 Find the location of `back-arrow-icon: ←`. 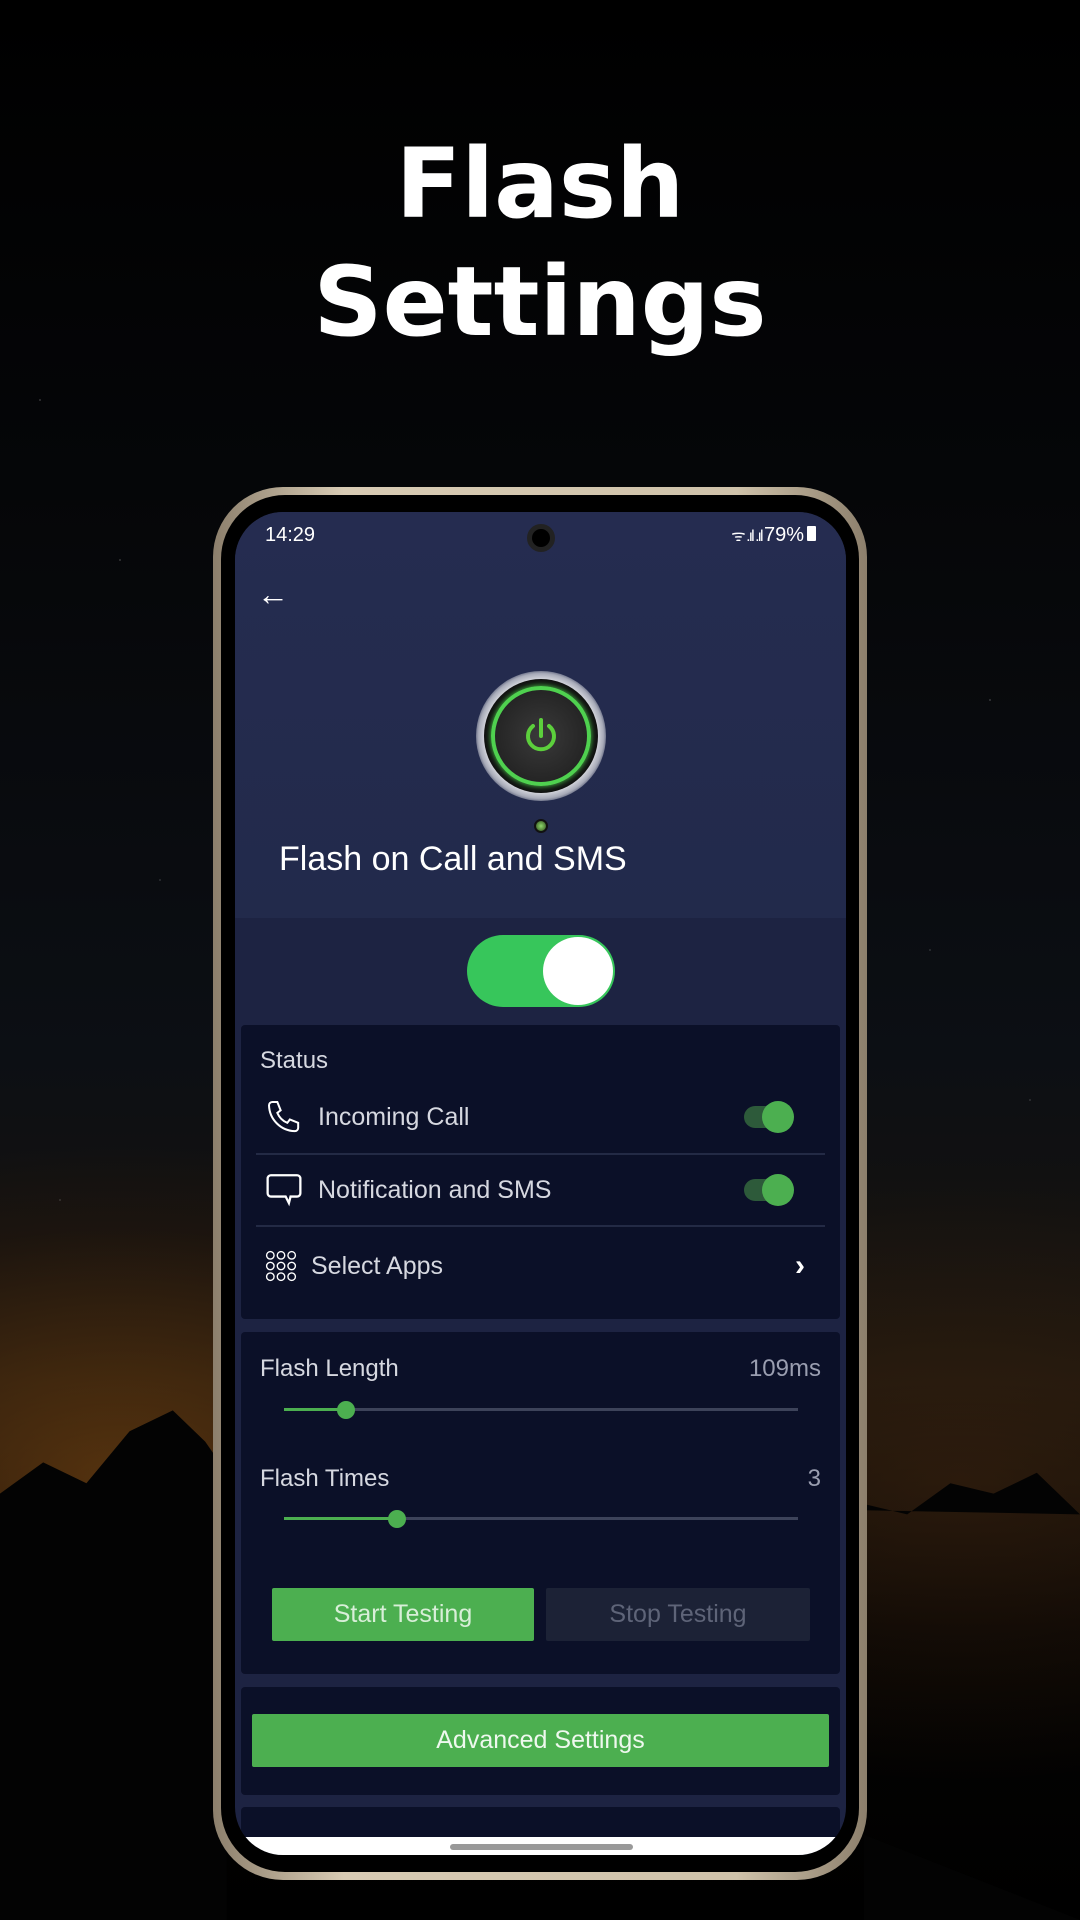

back-arrow-icon: ← is located at coordinates (275, 594).